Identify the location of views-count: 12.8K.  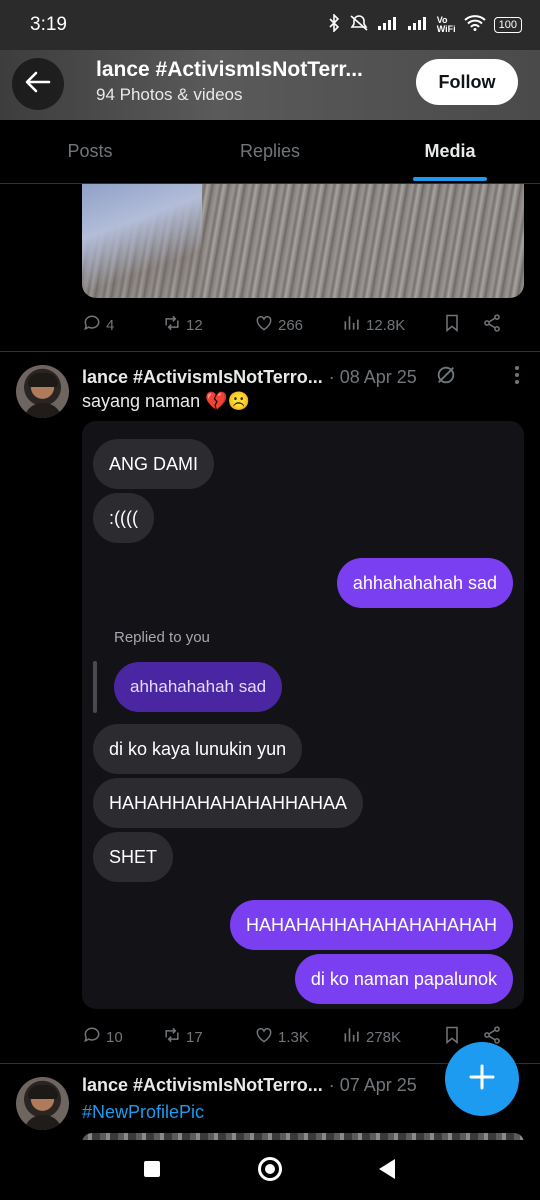
(386, 325).